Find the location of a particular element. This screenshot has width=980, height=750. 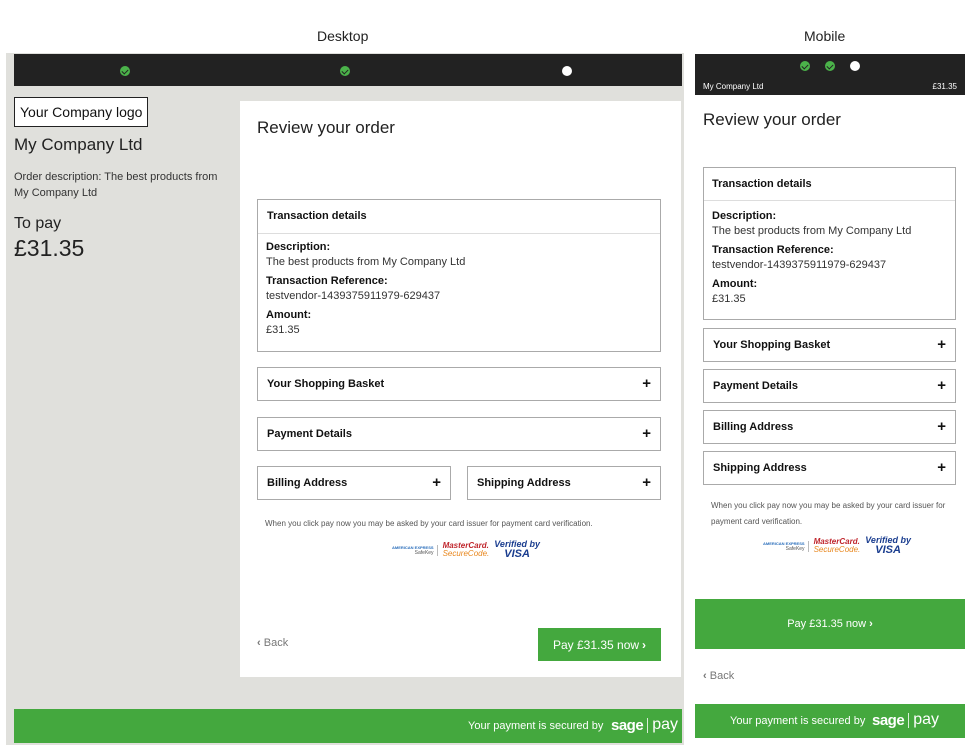

mobile-amount: £31.35 is located at coordinates (944, 86).